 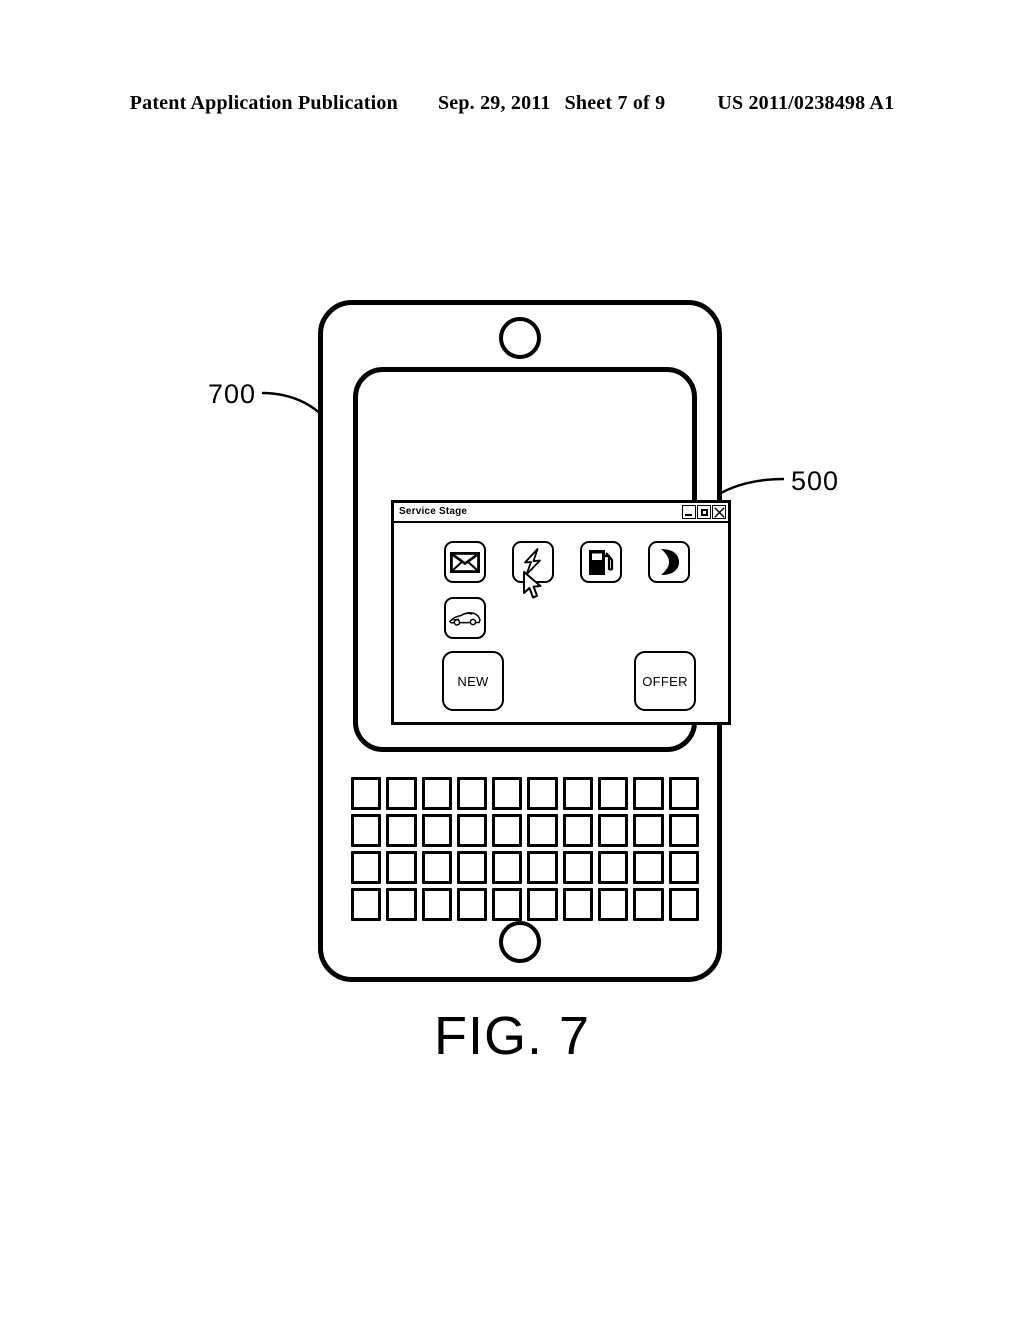 I want to click on lightning-bolt-icon, so click(x=532, y=562).